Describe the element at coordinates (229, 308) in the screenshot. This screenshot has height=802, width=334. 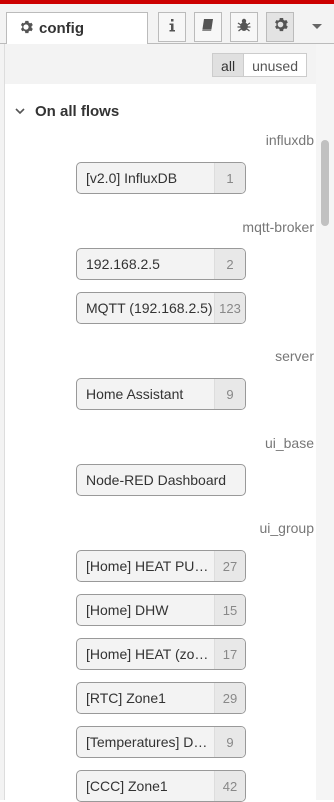
I see `config-node-usage-count: 123` at that location.